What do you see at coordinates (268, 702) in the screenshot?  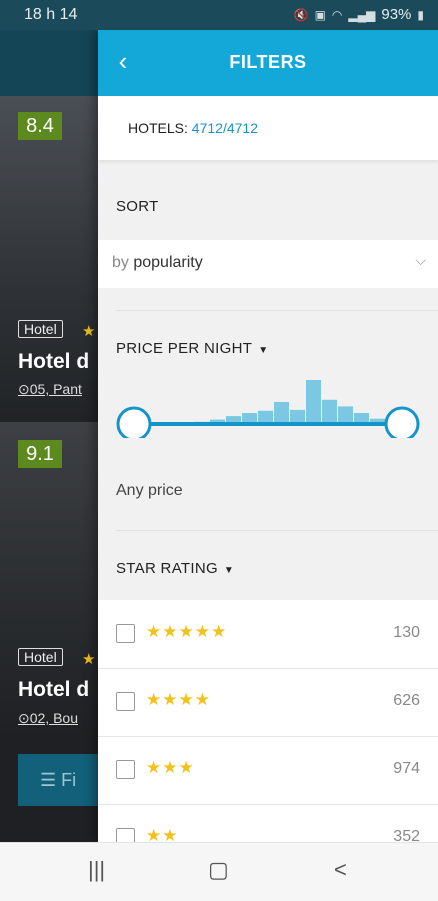 I see `star-row: ★★★★ 626` at bounding box center [268, 702].